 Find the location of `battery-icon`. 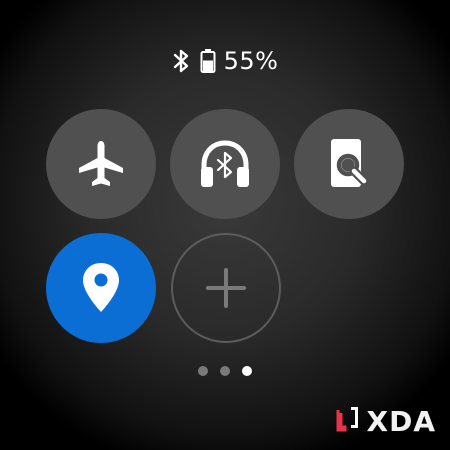

battery-icon is located at coordinates (208, 61).